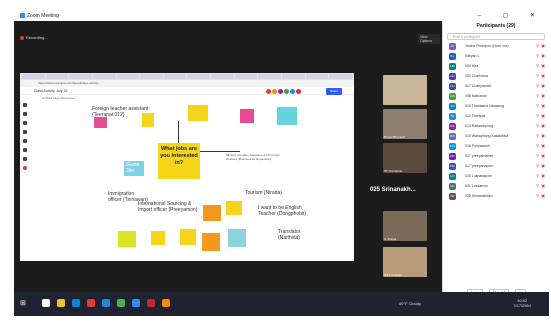  What do you see at coordinates (24, 114) in the screenshot?
I see `pen-tool-icon` at bounding box center [24, 114].